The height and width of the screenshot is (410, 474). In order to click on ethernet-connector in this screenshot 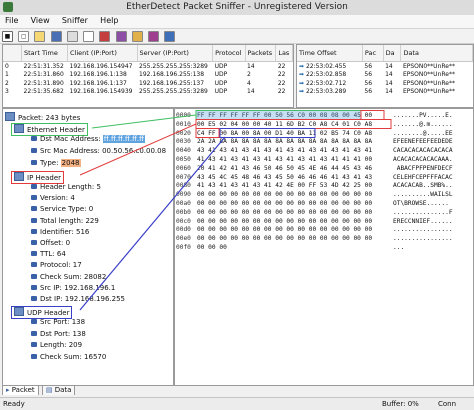, I will do `click(144, 121)`.